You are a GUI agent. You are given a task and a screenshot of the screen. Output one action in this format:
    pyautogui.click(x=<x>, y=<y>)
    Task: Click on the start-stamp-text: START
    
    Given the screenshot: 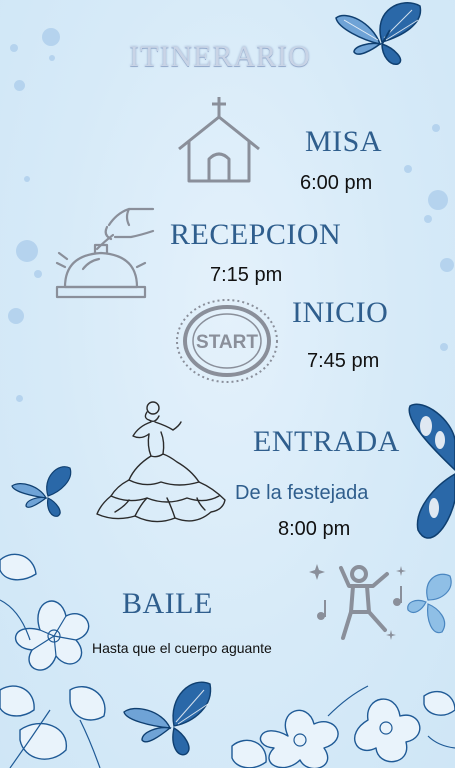 What is the action you would take?
    pyautogui.click(x=227, y=342)
    